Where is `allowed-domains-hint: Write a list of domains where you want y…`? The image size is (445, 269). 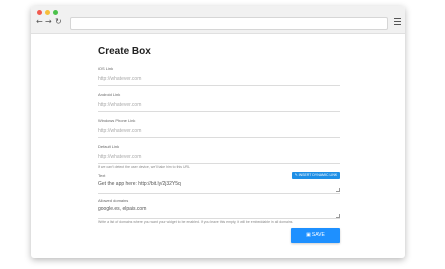 allowed-domains-hint: Write a list of domains where you want y… is located at coordinates (196, 222).